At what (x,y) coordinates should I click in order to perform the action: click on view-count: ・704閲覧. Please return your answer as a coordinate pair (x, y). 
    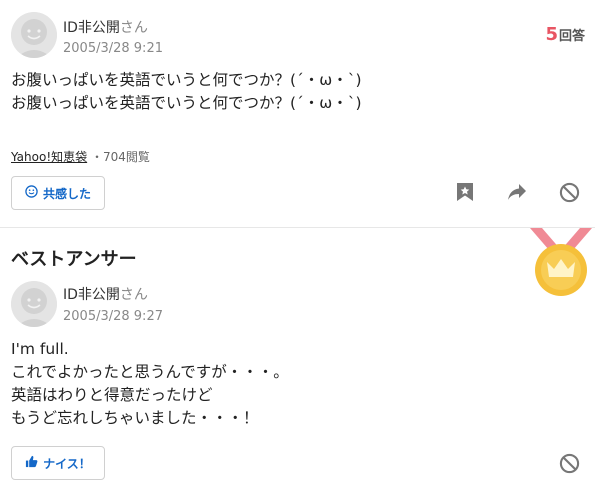
    Looking at the image, I should click on (120, 157).